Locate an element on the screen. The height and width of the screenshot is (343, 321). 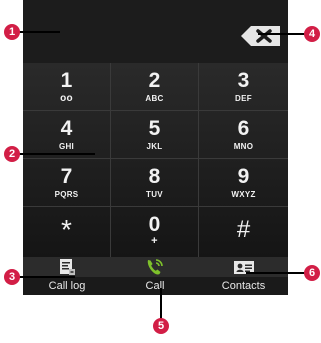
key-5: 5 JKL is located at coordinates (155, 135).